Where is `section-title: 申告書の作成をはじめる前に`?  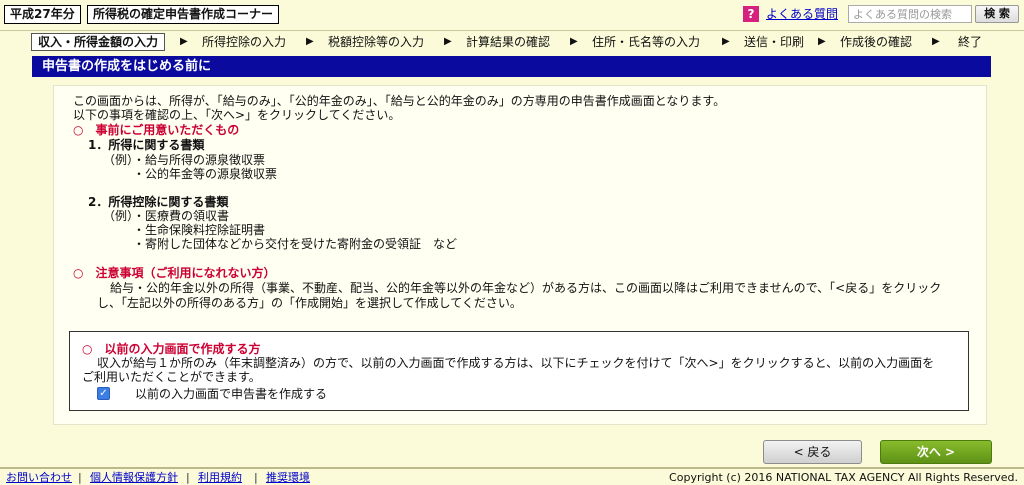
section-title: 申告書の作成をはじめる前に is located at coordinates (511, 66).